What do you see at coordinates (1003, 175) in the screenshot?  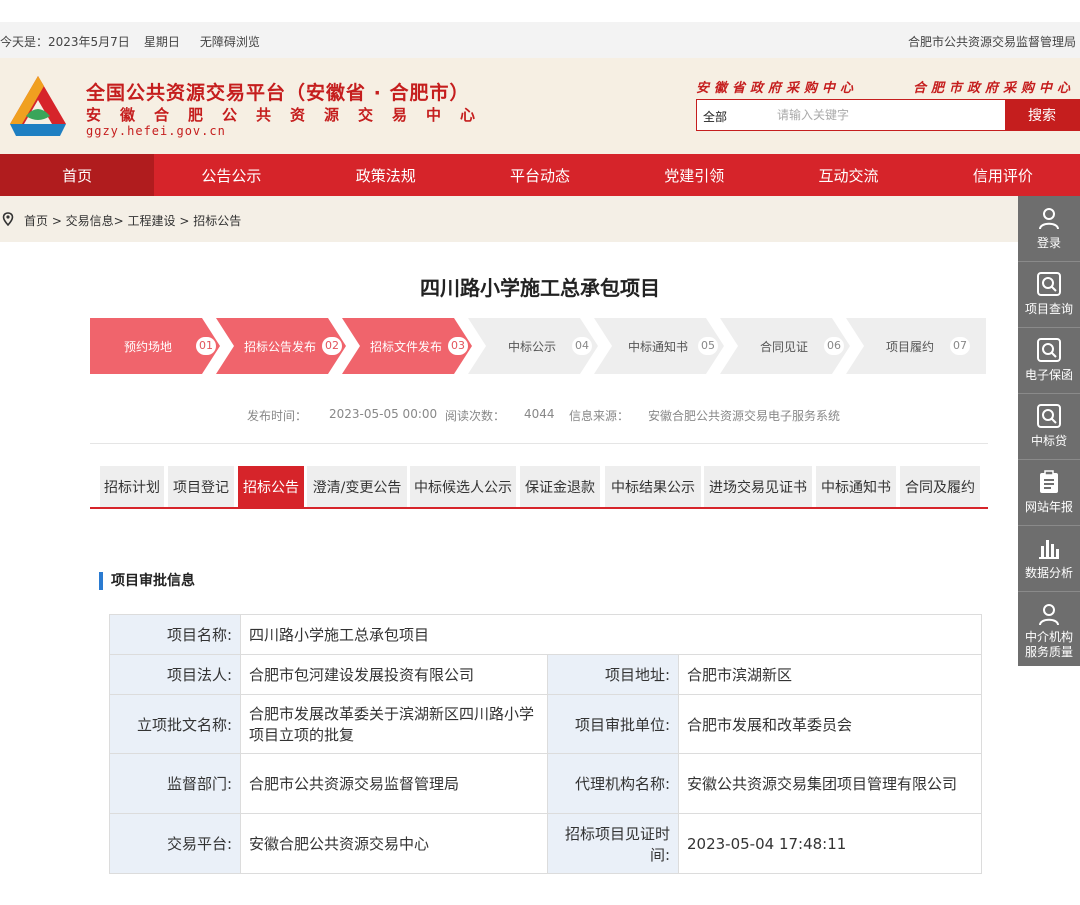 I see `nav-item-credit: 信用评价` at bounding box center [1003, 175].